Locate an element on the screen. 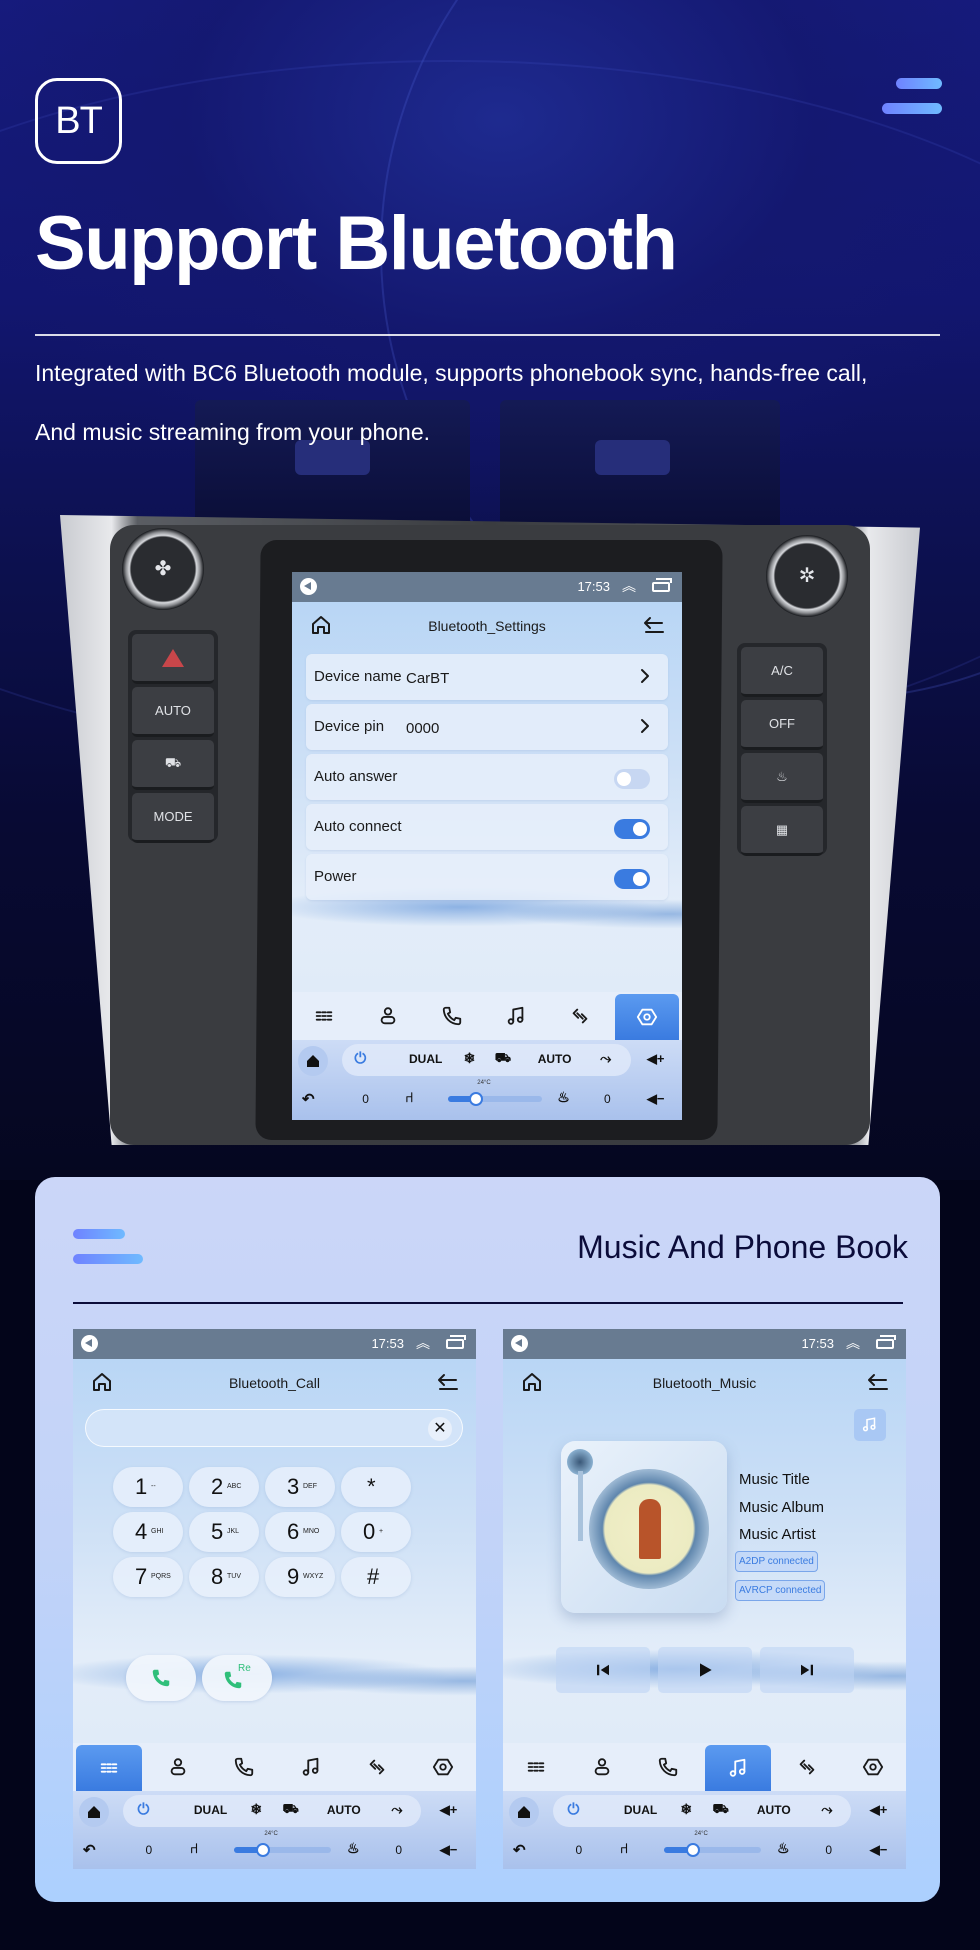  previous-track-button is located at coordinates (603, 1670).